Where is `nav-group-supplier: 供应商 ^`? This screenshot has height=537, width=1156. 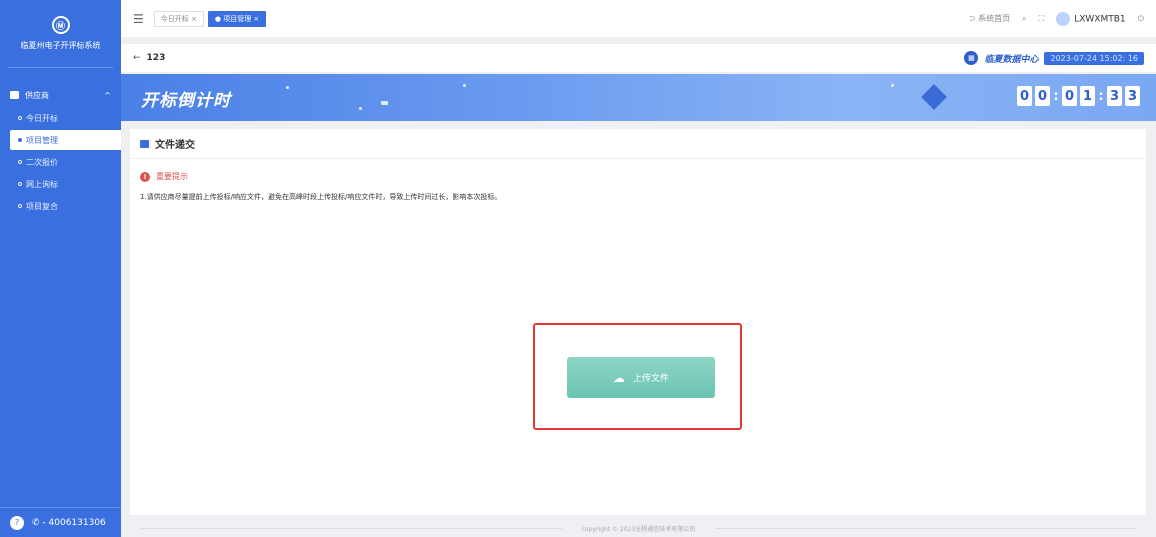 nav-group-supplier: 供应商 ^ is located at coordinates (60, 95).